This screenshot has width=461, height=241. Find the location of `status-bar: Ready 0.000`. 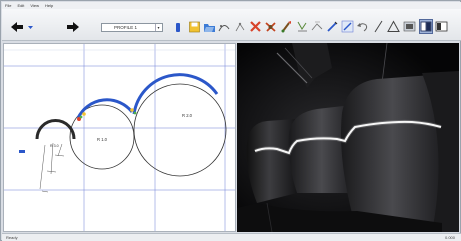

status-bar: Ready 0.000 is located at coordinates (231, 237).